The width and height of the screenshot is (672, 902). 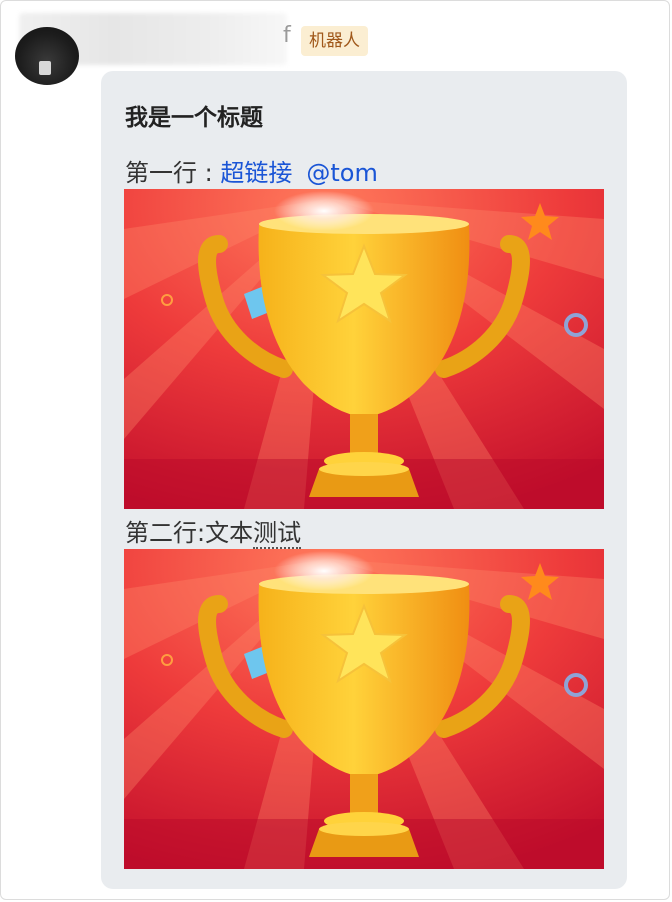 I want to click on message-title: 我是一个标题, so click(x=194, y=118).